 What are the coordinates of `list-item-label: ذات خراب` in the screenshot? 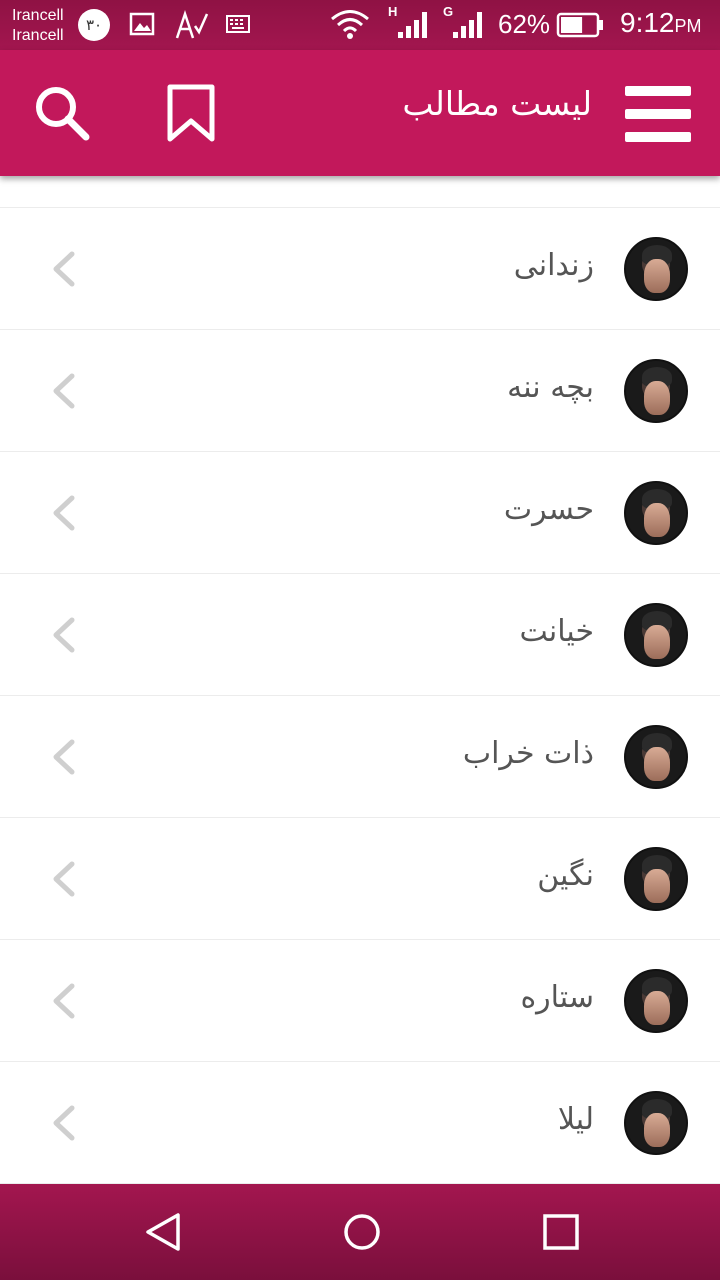 It's located at (528, 753).